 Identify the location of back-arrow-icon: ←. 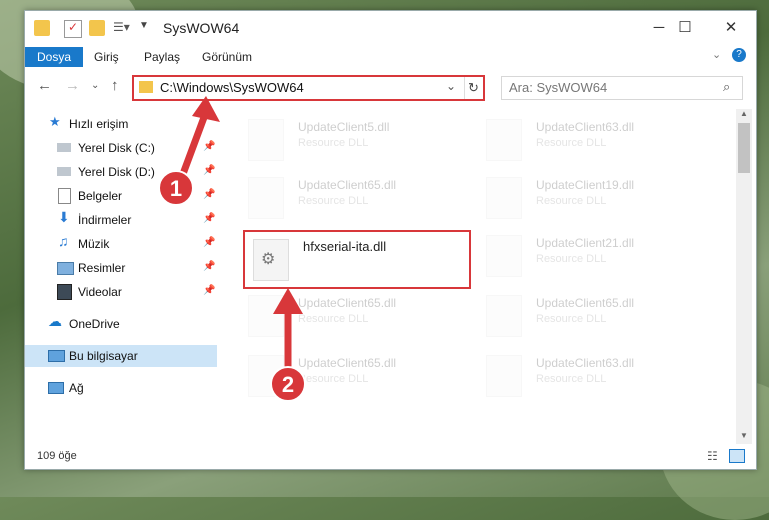
(44, 85).